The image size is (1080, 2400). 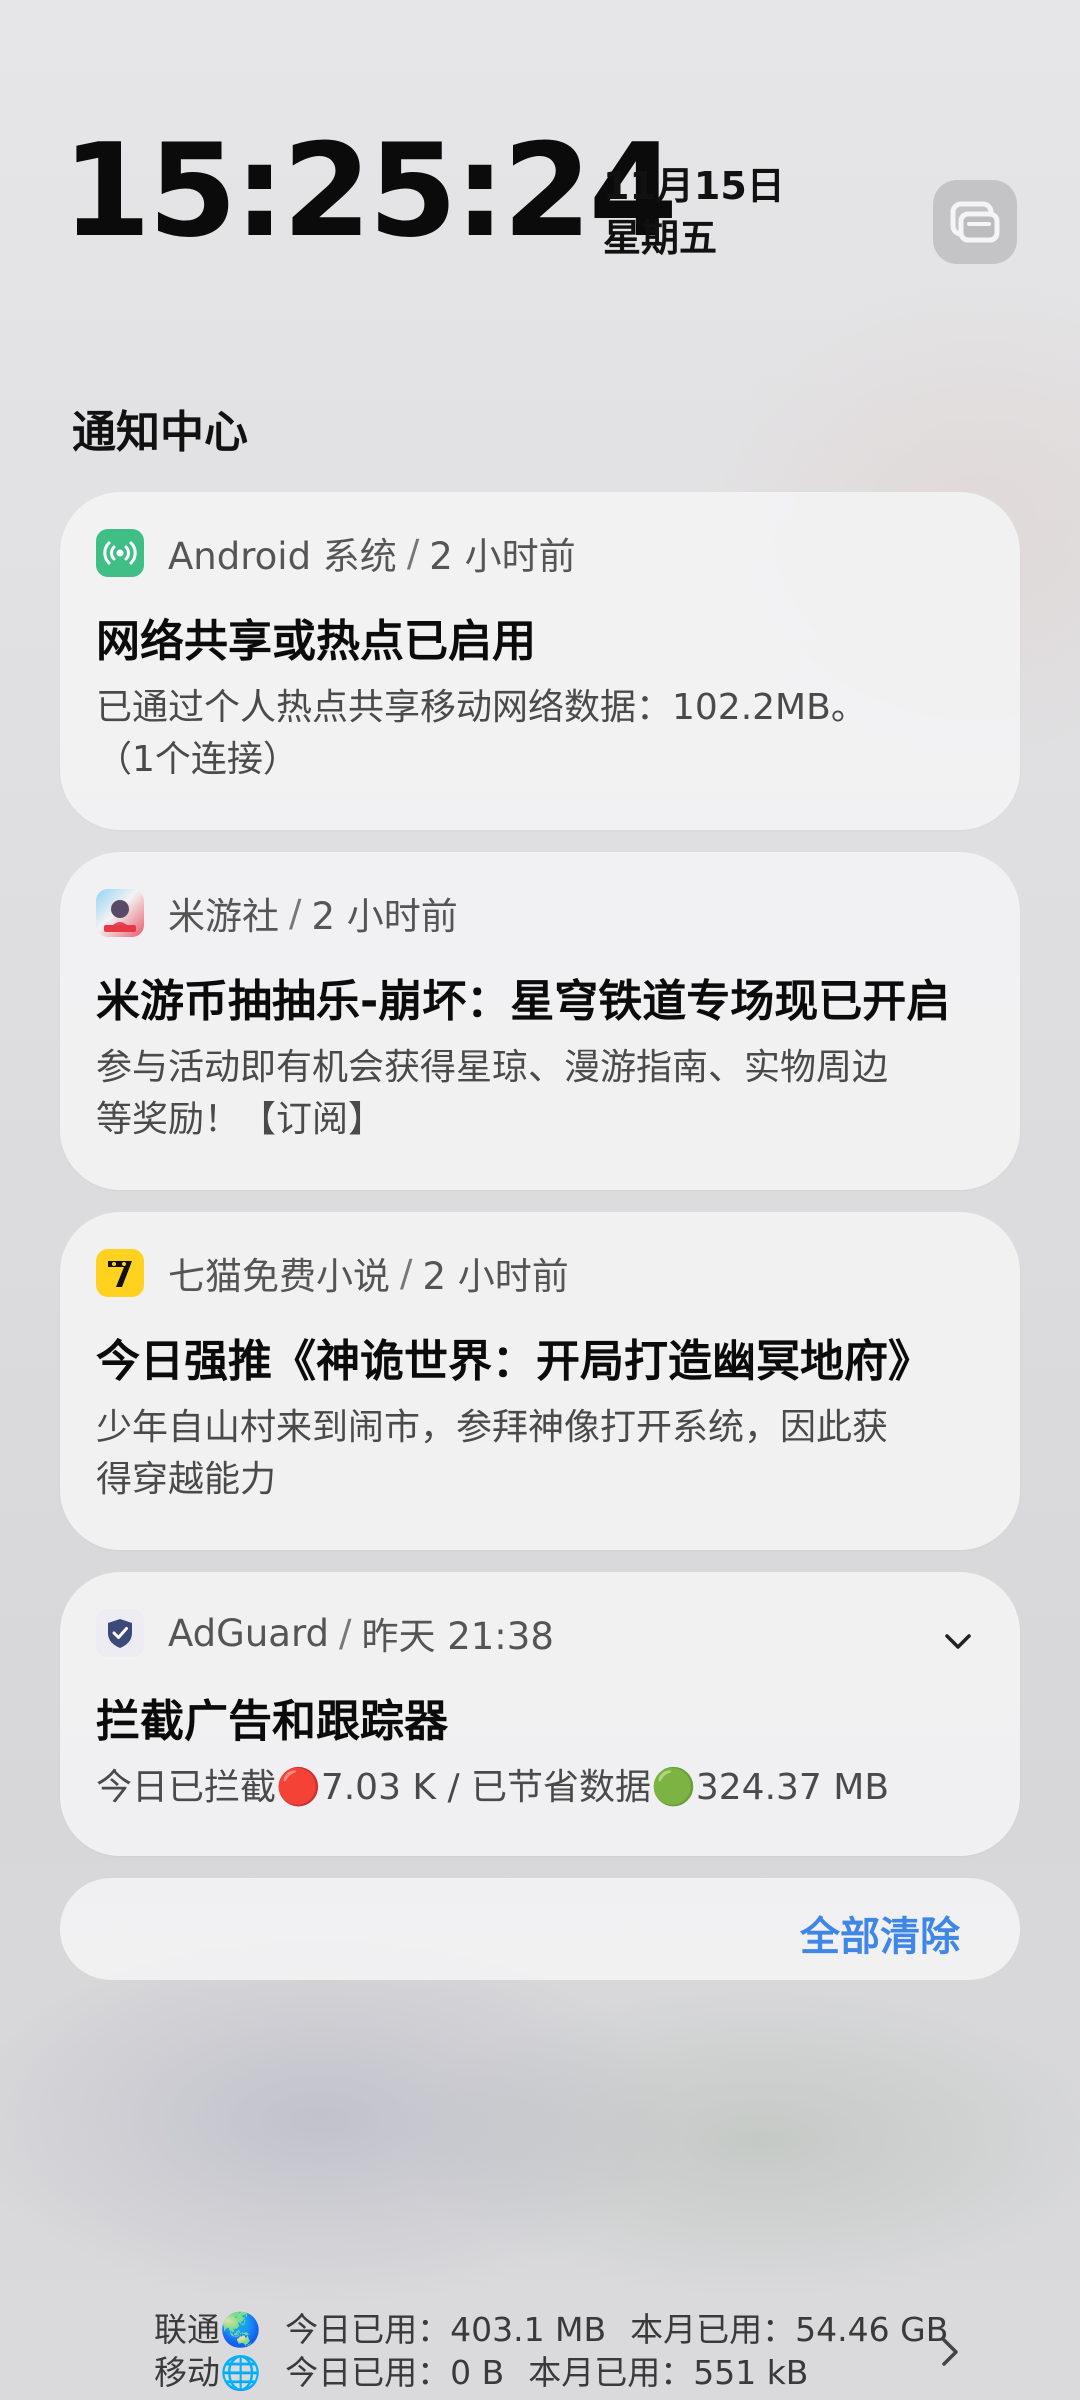 What do you see at coordinates (514, 1361) in the screenshot?
I see `notification-title: 今日强推《神诡世界：开局打造幽冥地府》` at bounding box center [514, 1361].